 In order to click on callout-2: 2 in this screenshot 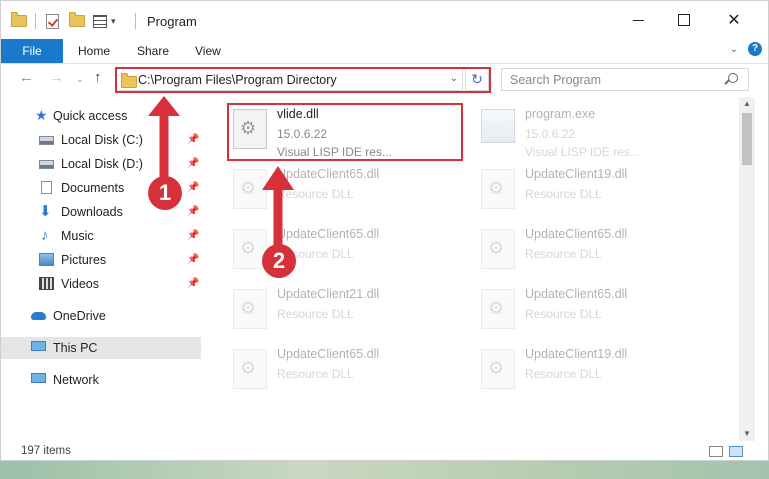, I will do `click(279, 261)`.